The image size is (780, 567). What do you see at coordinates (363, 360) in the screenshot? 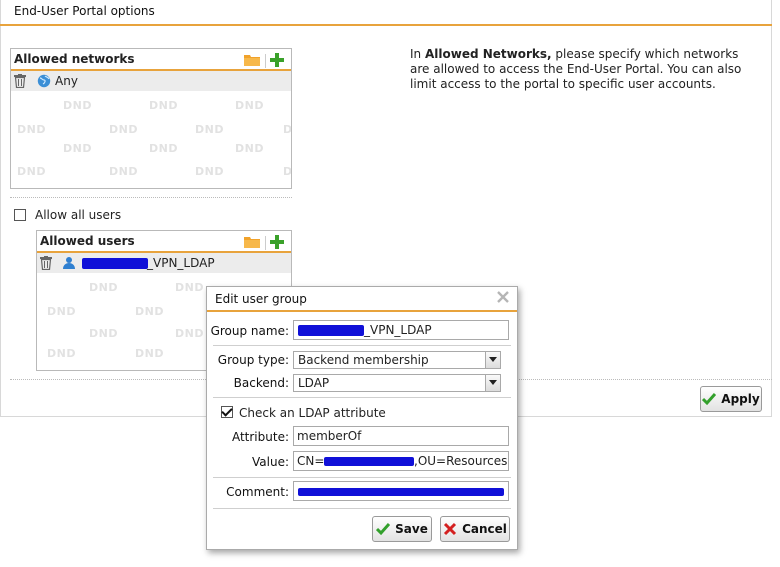
I see `group-type-value: Backend membership` at bounding box center [363, 360].